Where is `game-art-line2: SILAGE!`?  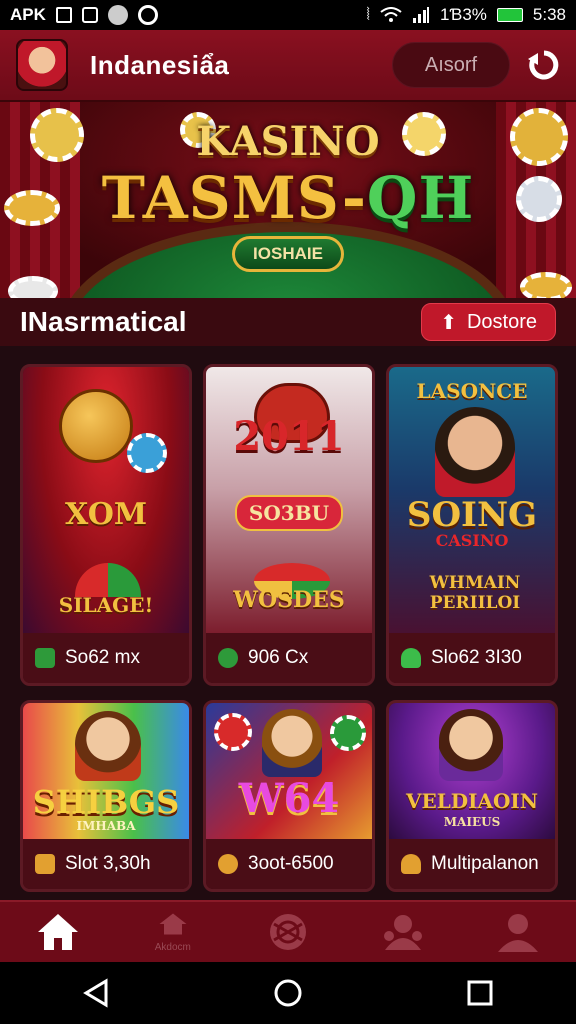 game-art-line2: SILAGE! is located at coordinates (106, 605).